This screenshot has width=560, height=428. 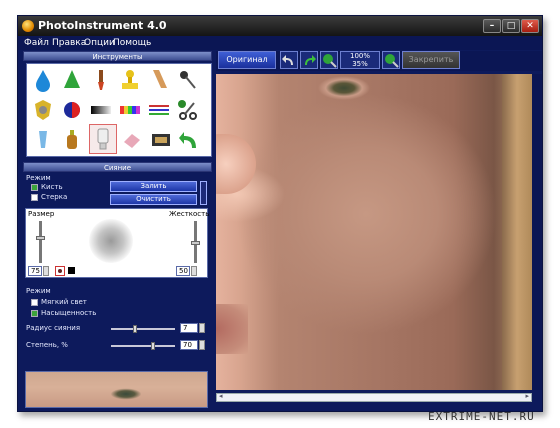 What do you see at coordinates (47, 345) in the screenshot?
I see `degree-label: Степень, %` at bounding box center [47, 345].